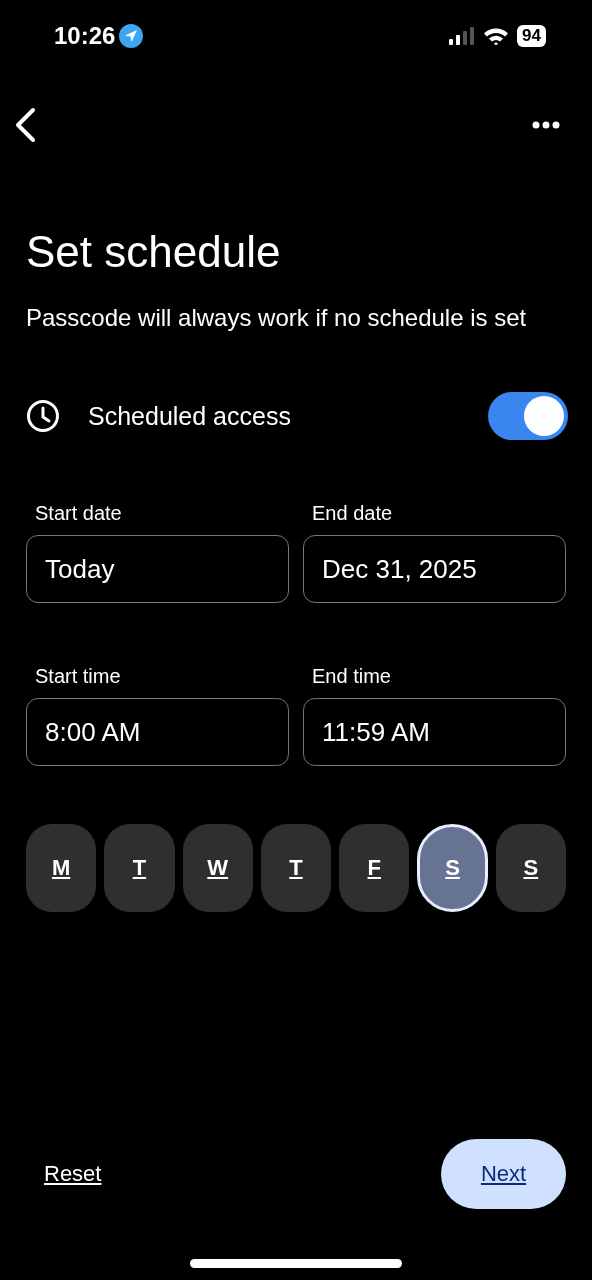 The image size is (592, 1280). What do you see at coordinates (546, 125) in the screenshot?
I see `more-icon` at bounding box center [546, 125].